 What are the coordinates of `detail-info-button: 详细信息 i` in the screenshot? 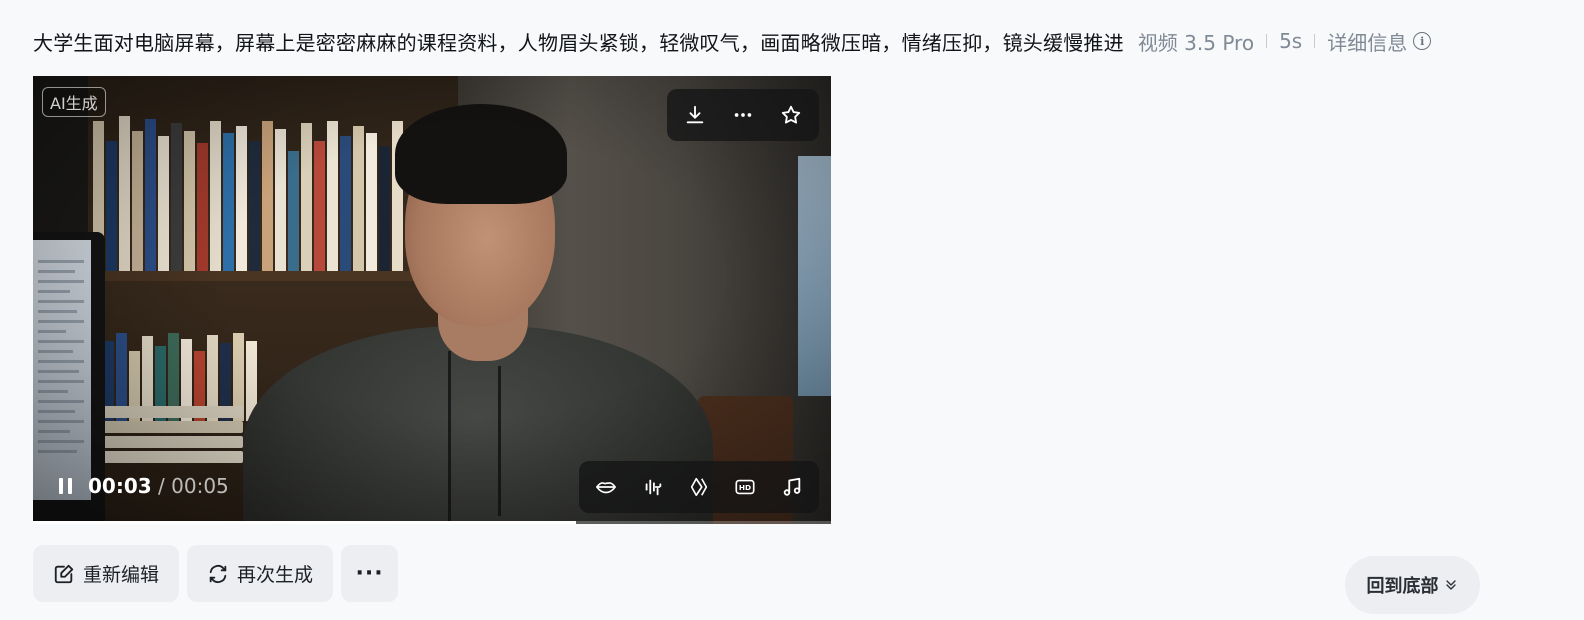 It's located at (1379, 41).